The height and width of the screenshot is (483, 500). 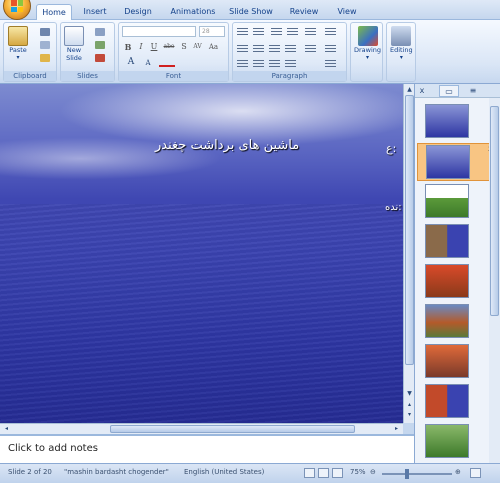 I want to click on panel-scrollbar, so click(x=494, y=280).